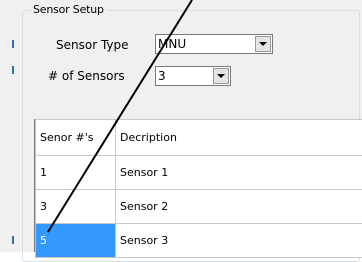  I want to click on table-row: 1 Sensor 1, so click(199, 173).